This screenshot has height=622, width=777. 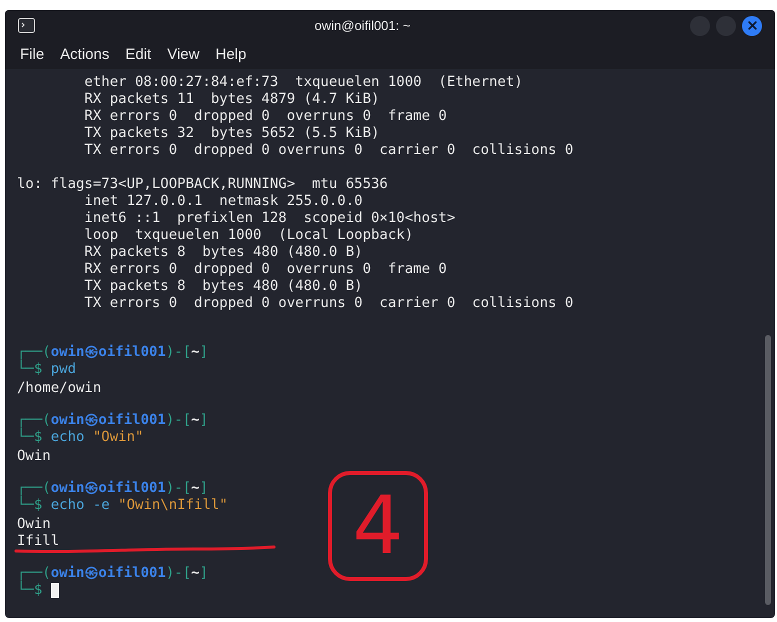 I want to click on close-button, so click(x=752, y=26).